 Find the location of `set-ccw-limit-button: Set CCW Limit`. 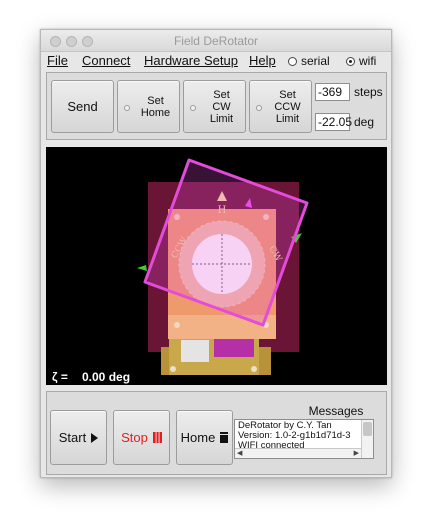

set-ccw-limit-button: Set CCW Limit is located at coordinates (280, 106).